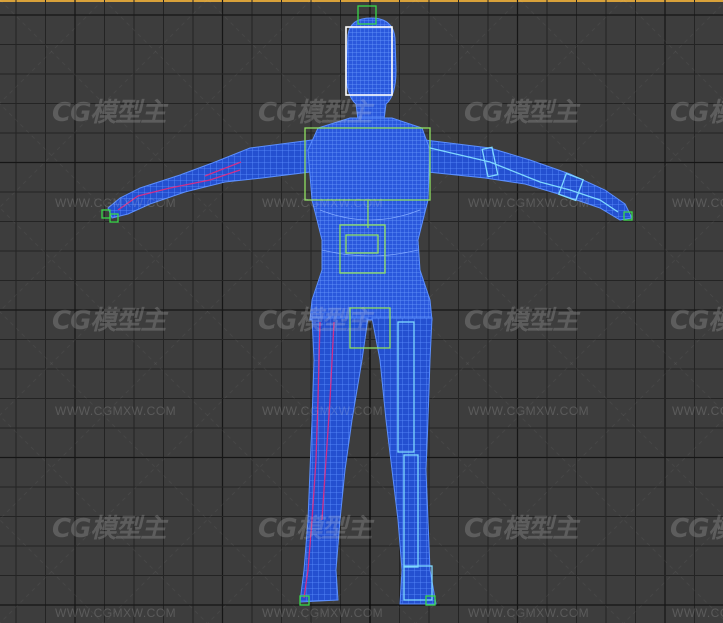  What do you see at coordinates (370, 219) in the screenshot?
I see `torso-mesh` at bounding box center [370, 219].